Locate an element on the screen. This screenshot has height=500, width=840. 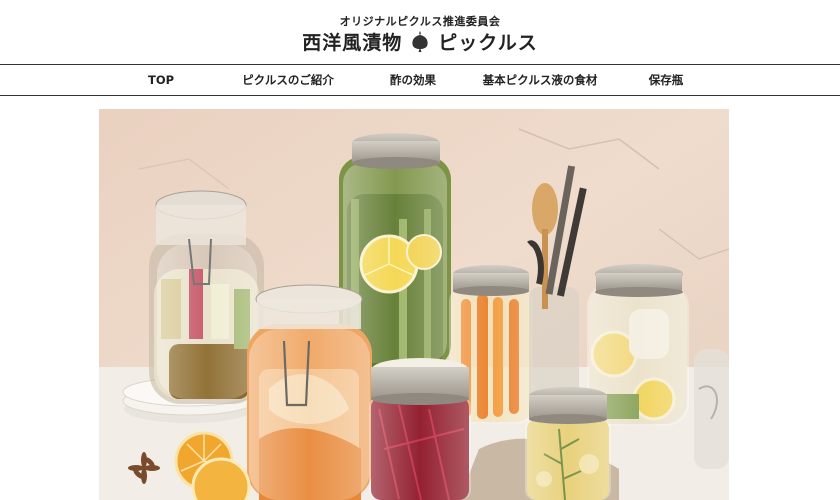
nav-item-pickles-intro: ピクルスのご紹介 is located at coordinates (288, 80).